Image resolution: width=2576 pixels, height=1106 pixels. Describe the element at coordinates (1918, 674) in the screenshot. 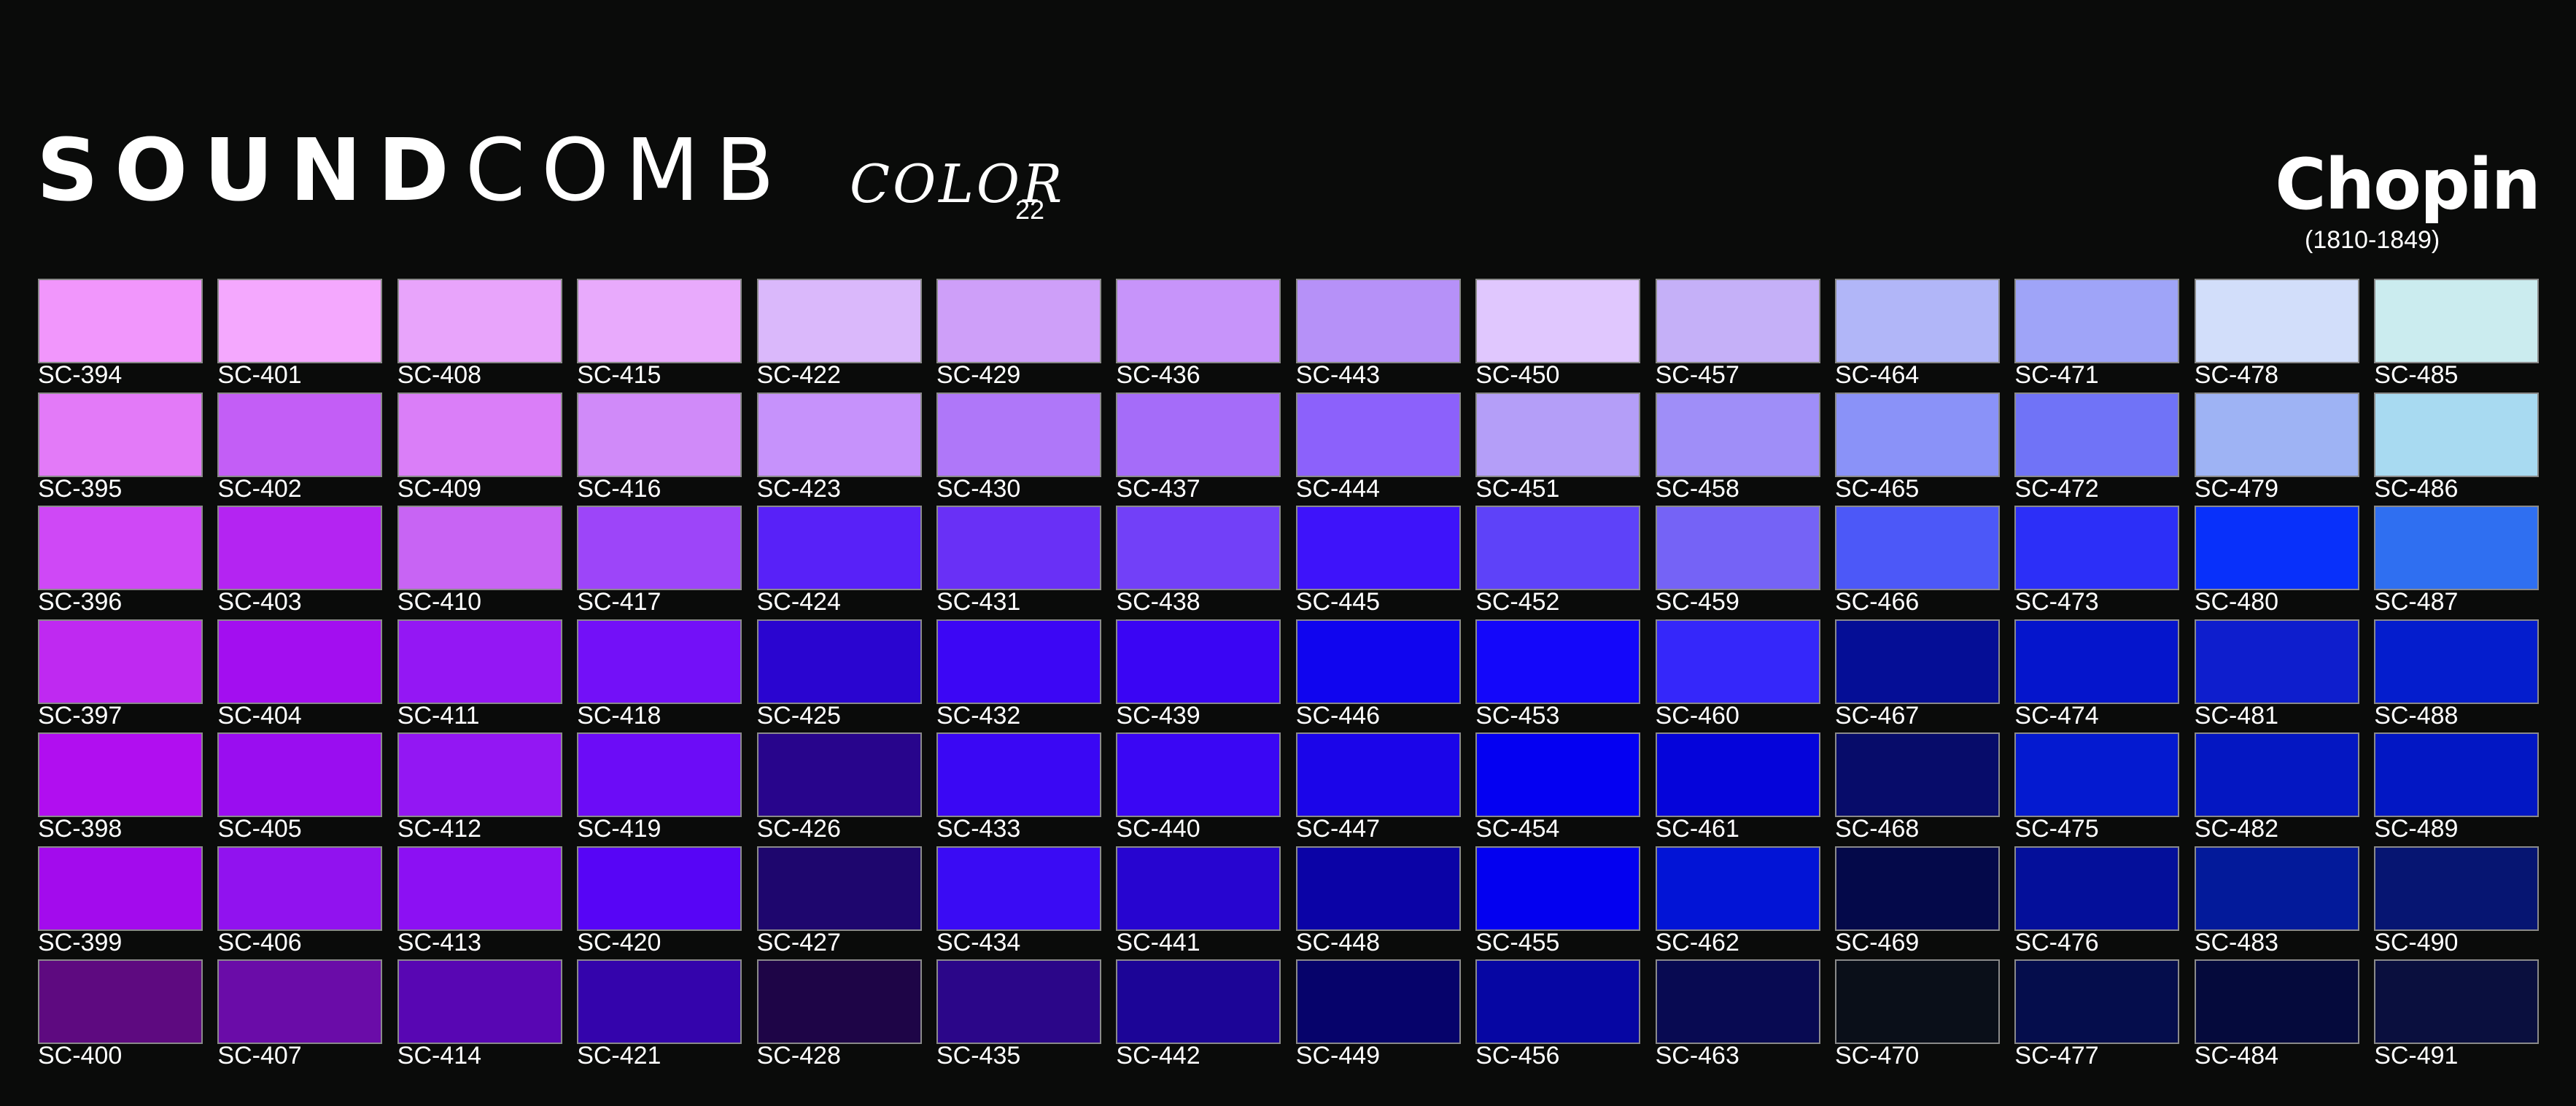

I see `swatch-cell: SC-467` at that location.